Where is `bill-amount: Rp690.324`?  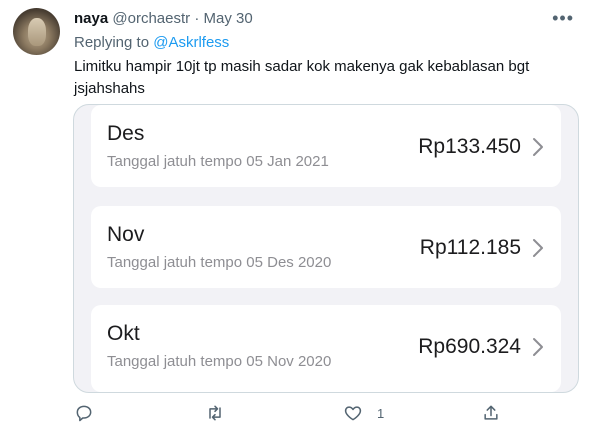
bill-amount: Rp690.324 is located at coordinates (469, 346).